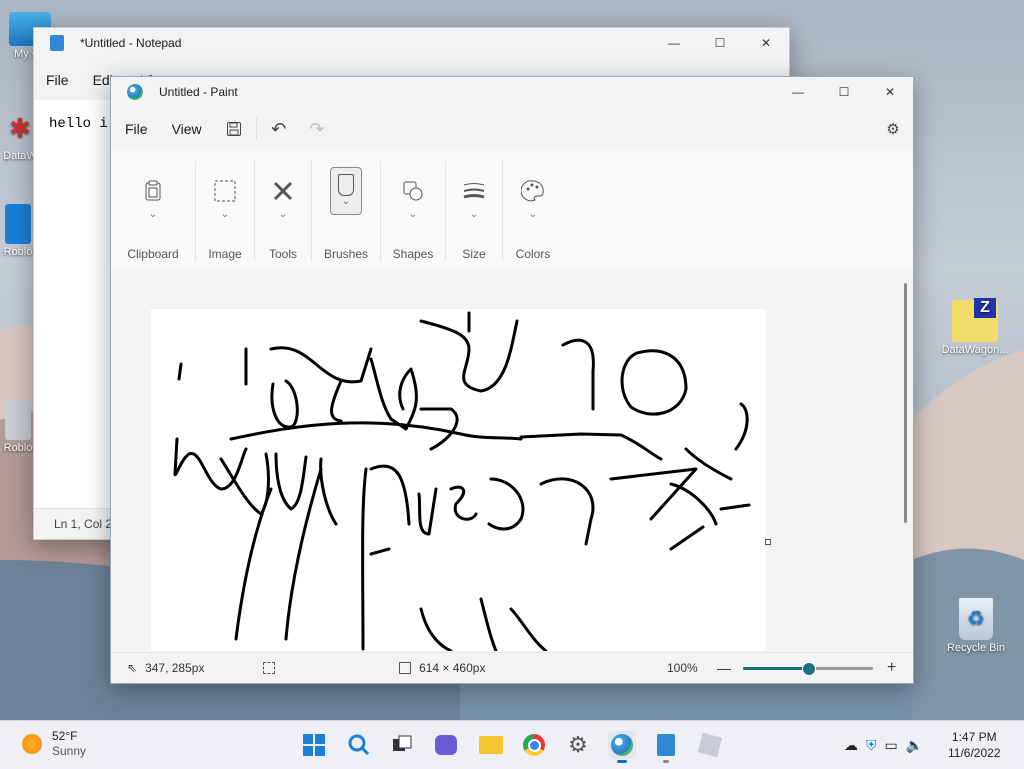 This screenshot has height=769, width=1024. What do you see at coordinates (844, 92) in the screenshot?
I see `paint-maximize-button: ☐` at bounding box center [844, 92].